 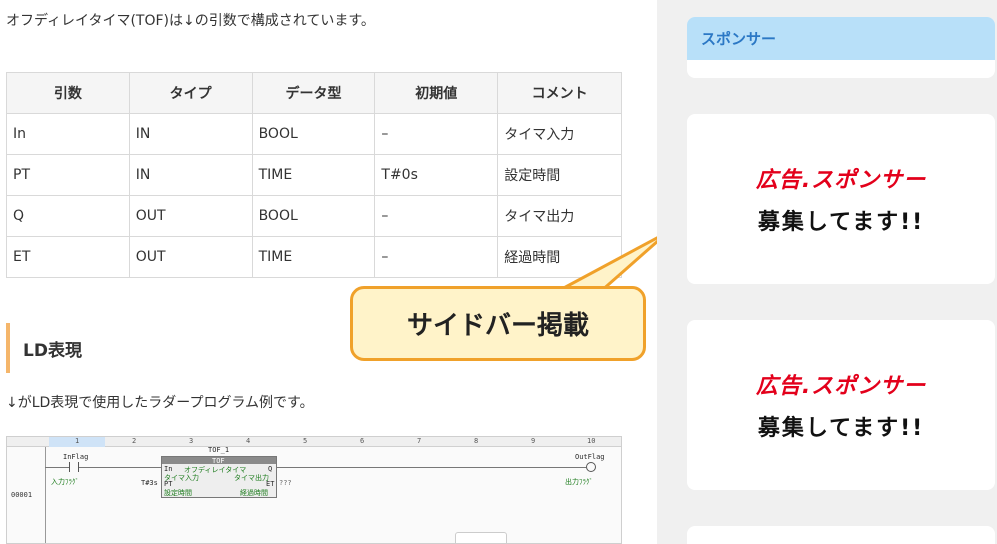 I want to click on ruler-column-number: 6, so click(x=362, y=441).